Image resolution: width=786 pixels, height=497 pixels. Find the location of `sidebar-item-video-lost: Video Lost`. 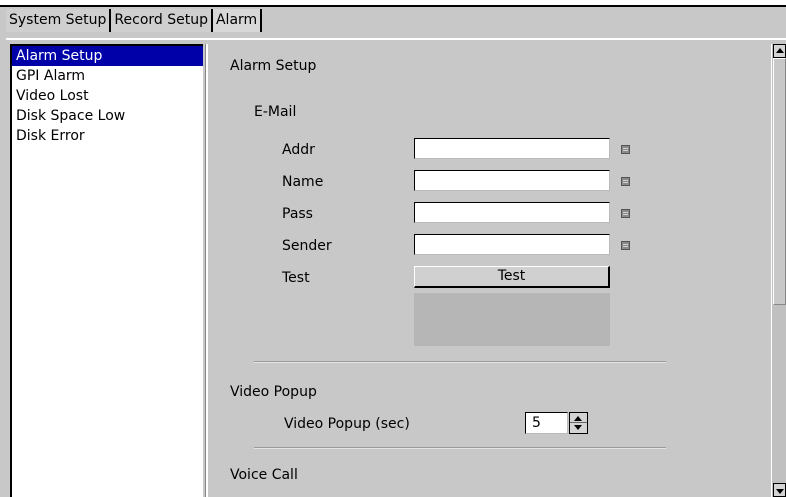

sidebar-item-video-lost: Video Lost is located at coordinates (107, 96).